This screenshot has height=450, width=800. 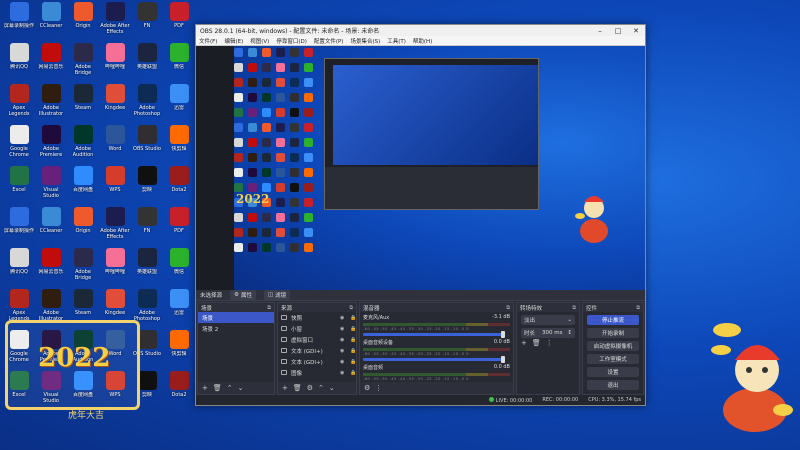 I want to click on scene-item: 场景, so click(x=236, y=317).